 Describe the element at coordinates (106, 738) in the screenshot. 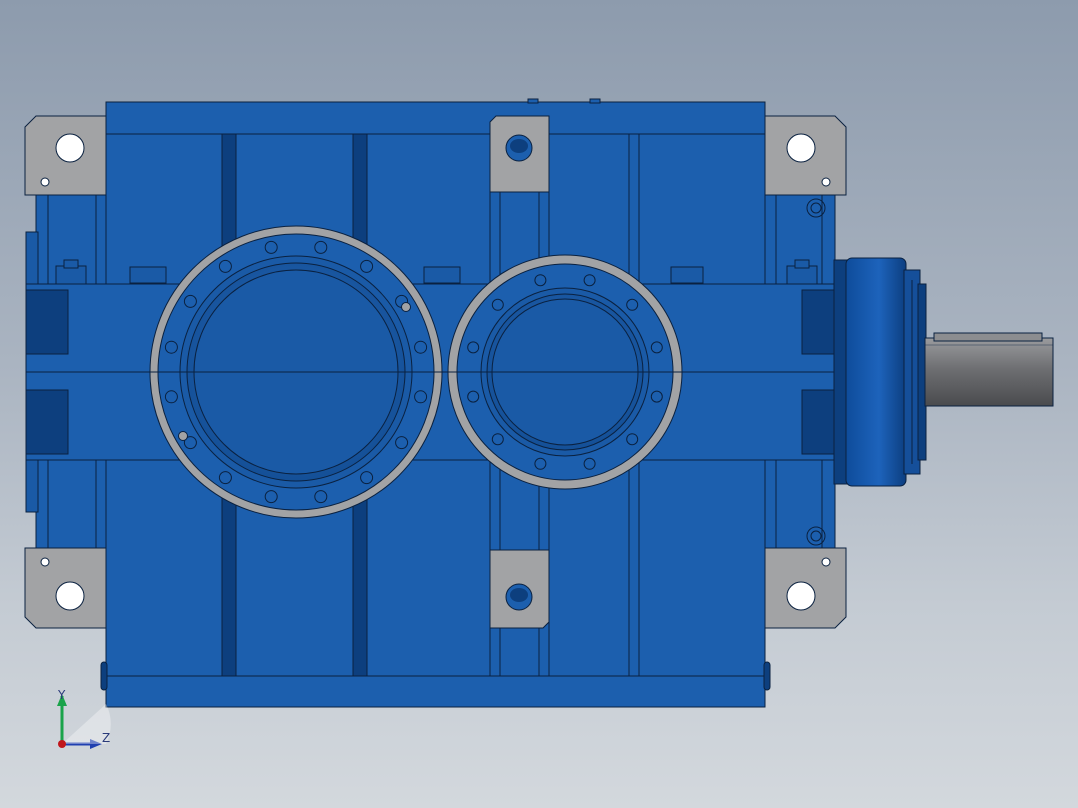

I see `z-axis-label: Z` at that location.